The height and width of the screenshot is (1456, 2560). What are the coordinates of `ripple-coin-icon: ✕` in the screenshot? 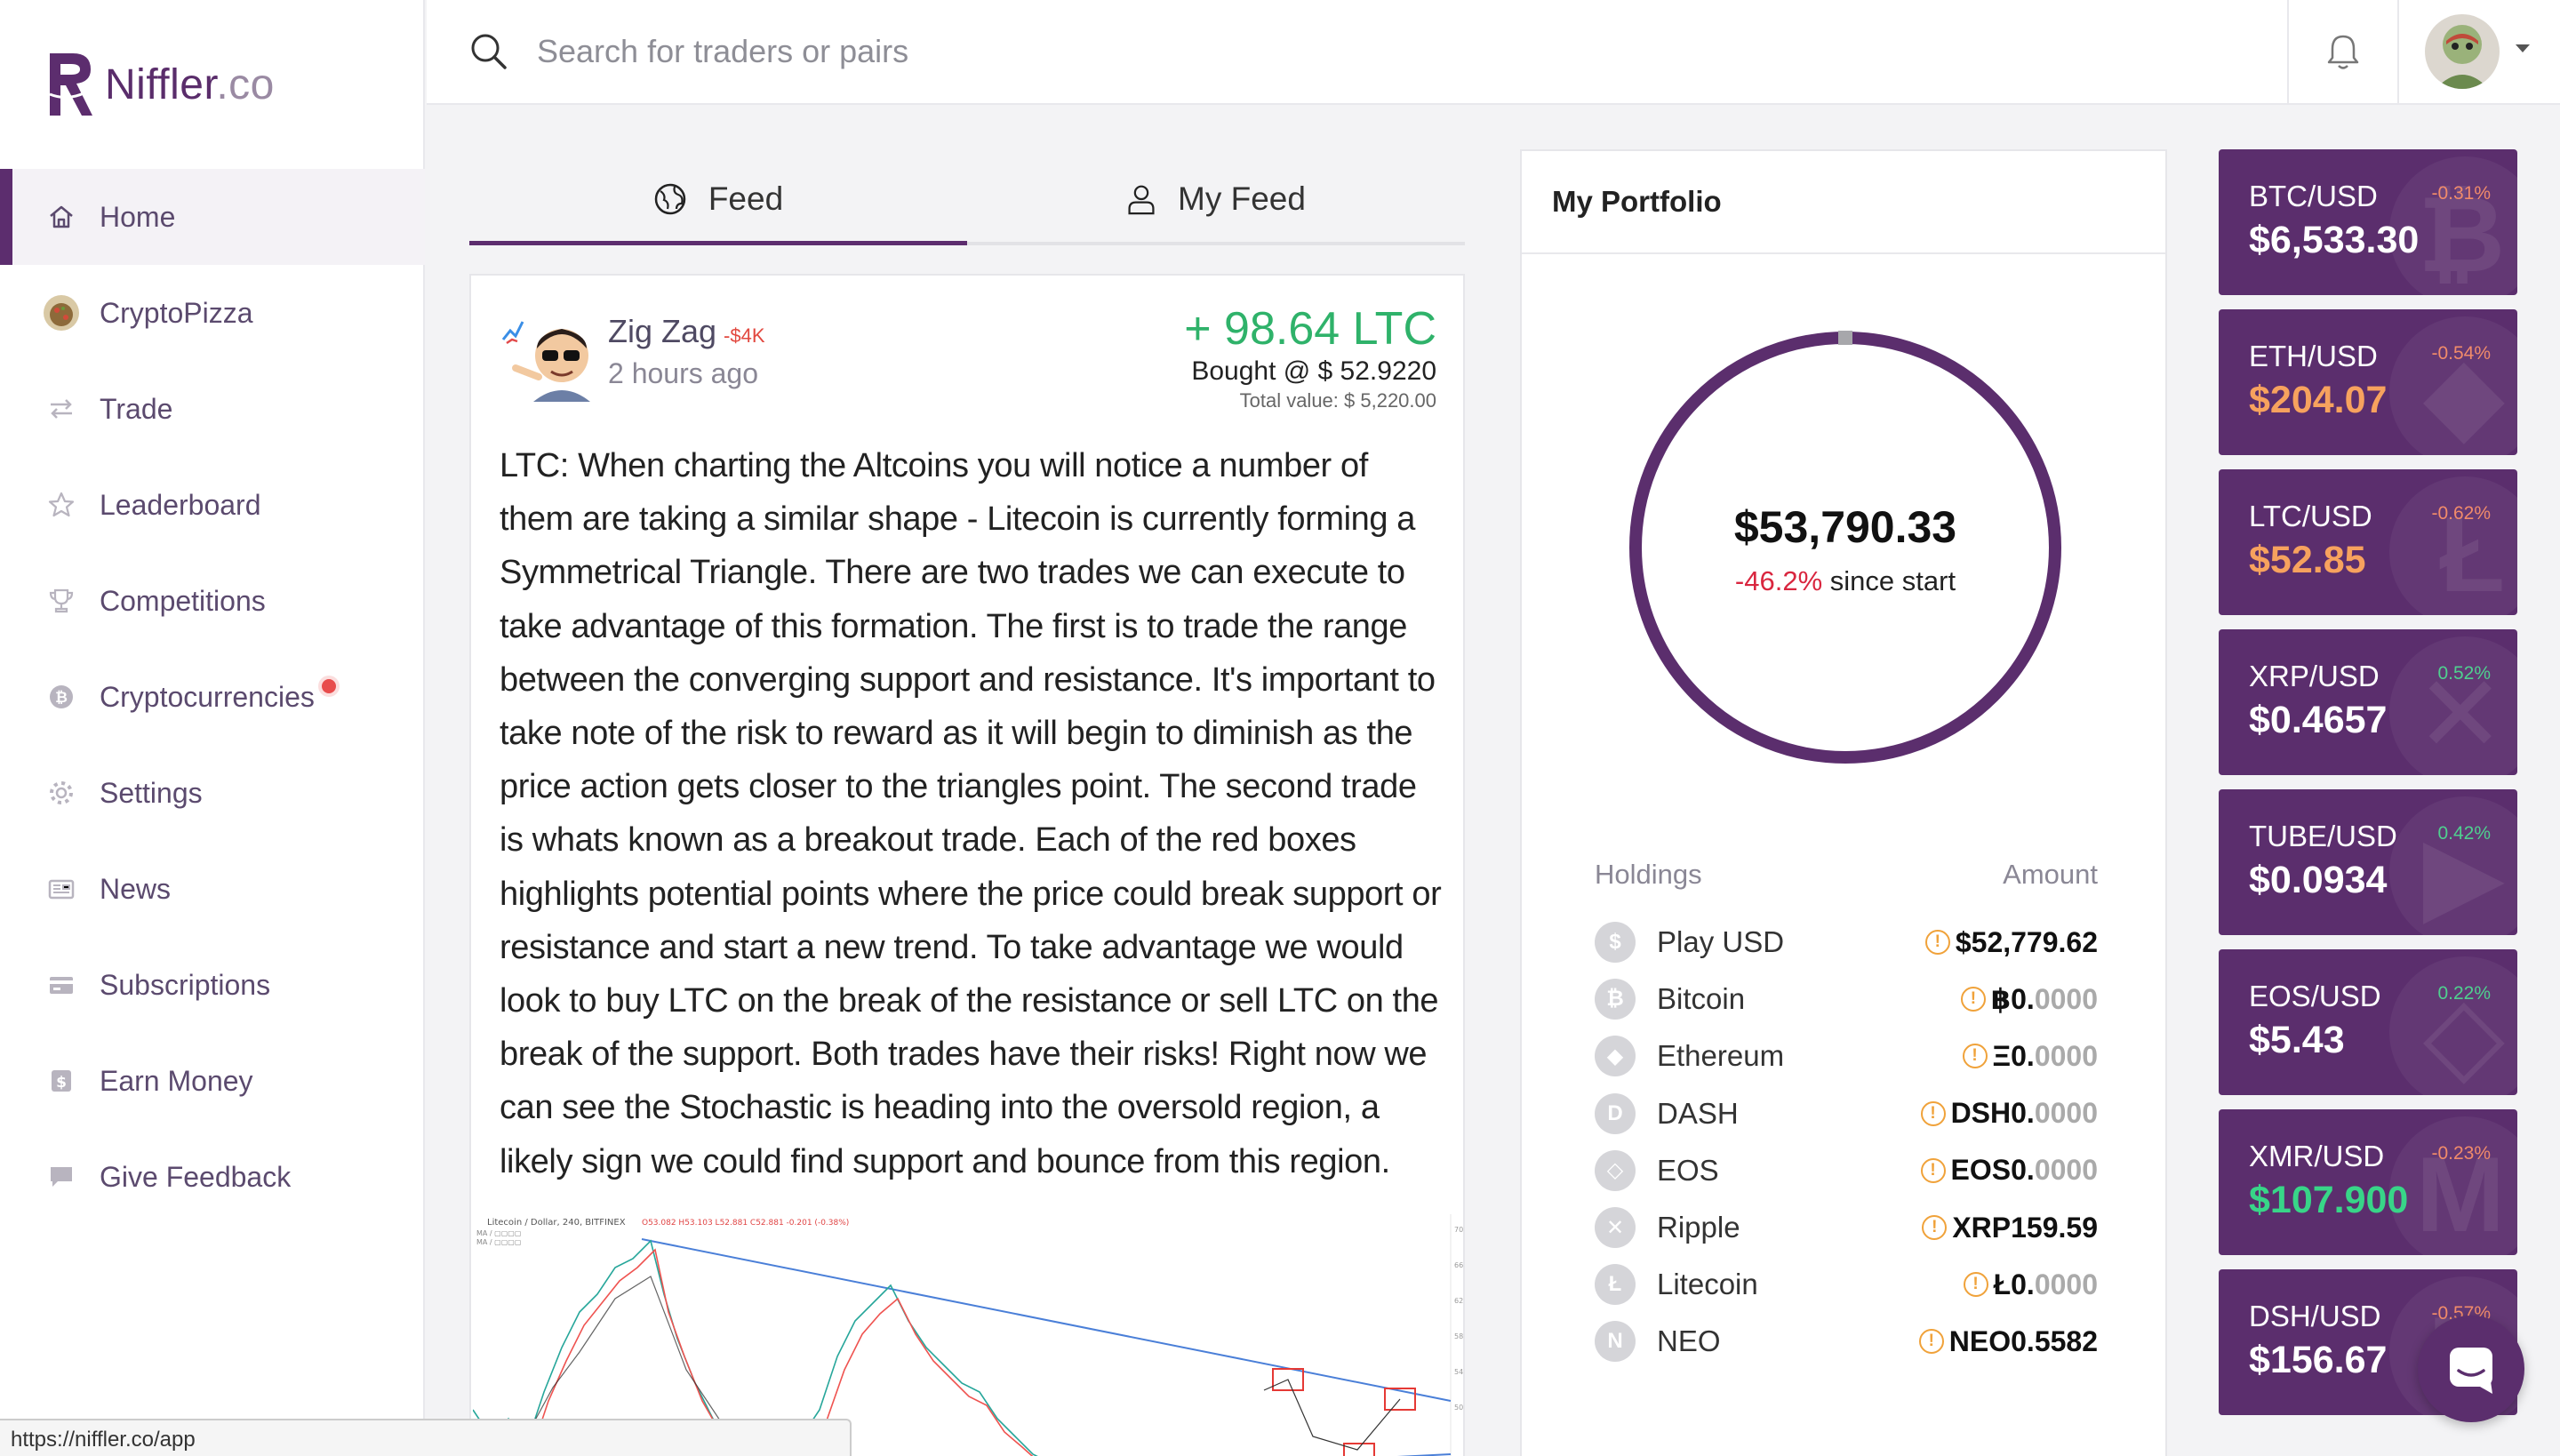 It's located at (1615, 1228).